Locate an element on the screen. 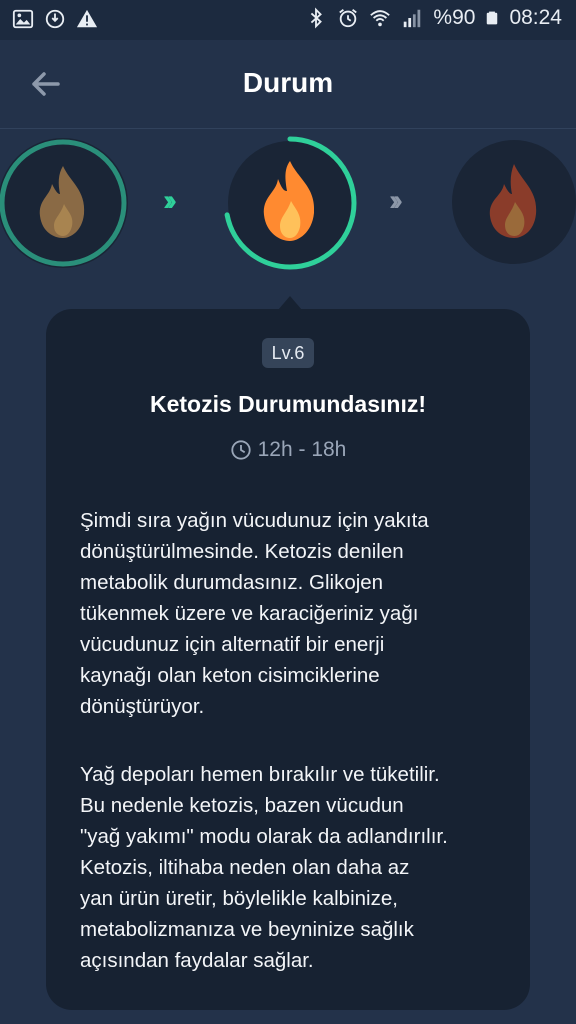  level-next is located at coordinates (514, 202).